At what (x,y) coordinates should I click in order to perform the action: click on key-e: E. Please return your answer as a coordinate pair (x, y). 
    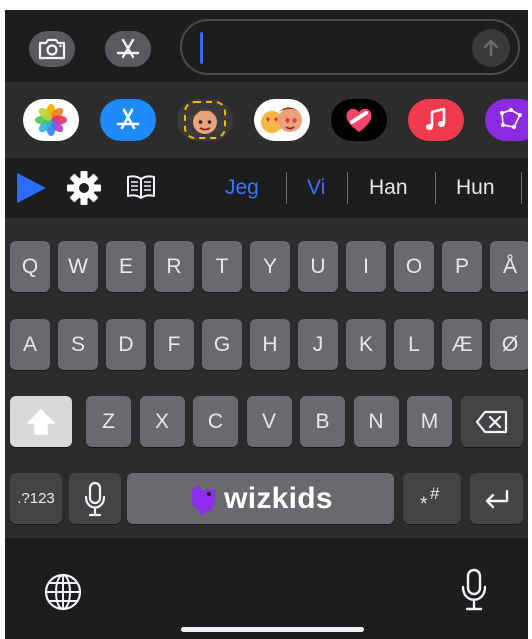
    Looking at the image, I should click on (126, 266).